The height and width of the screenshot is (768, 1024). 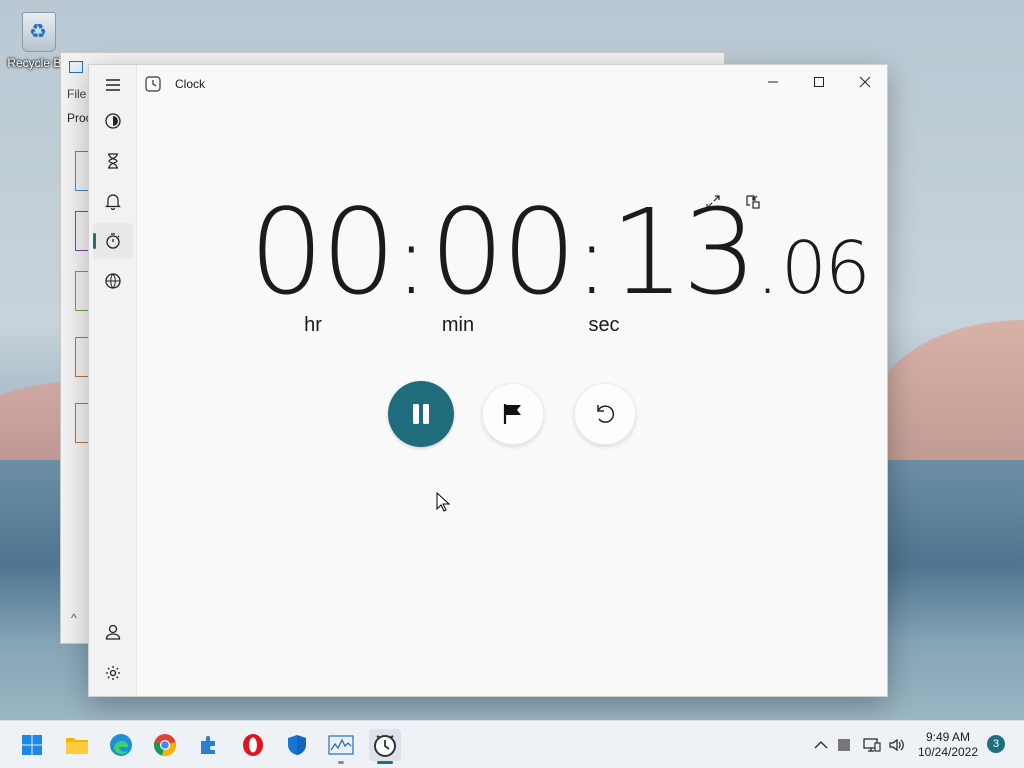 I want to click on tray-app-icon, so click(x=844, y=745).